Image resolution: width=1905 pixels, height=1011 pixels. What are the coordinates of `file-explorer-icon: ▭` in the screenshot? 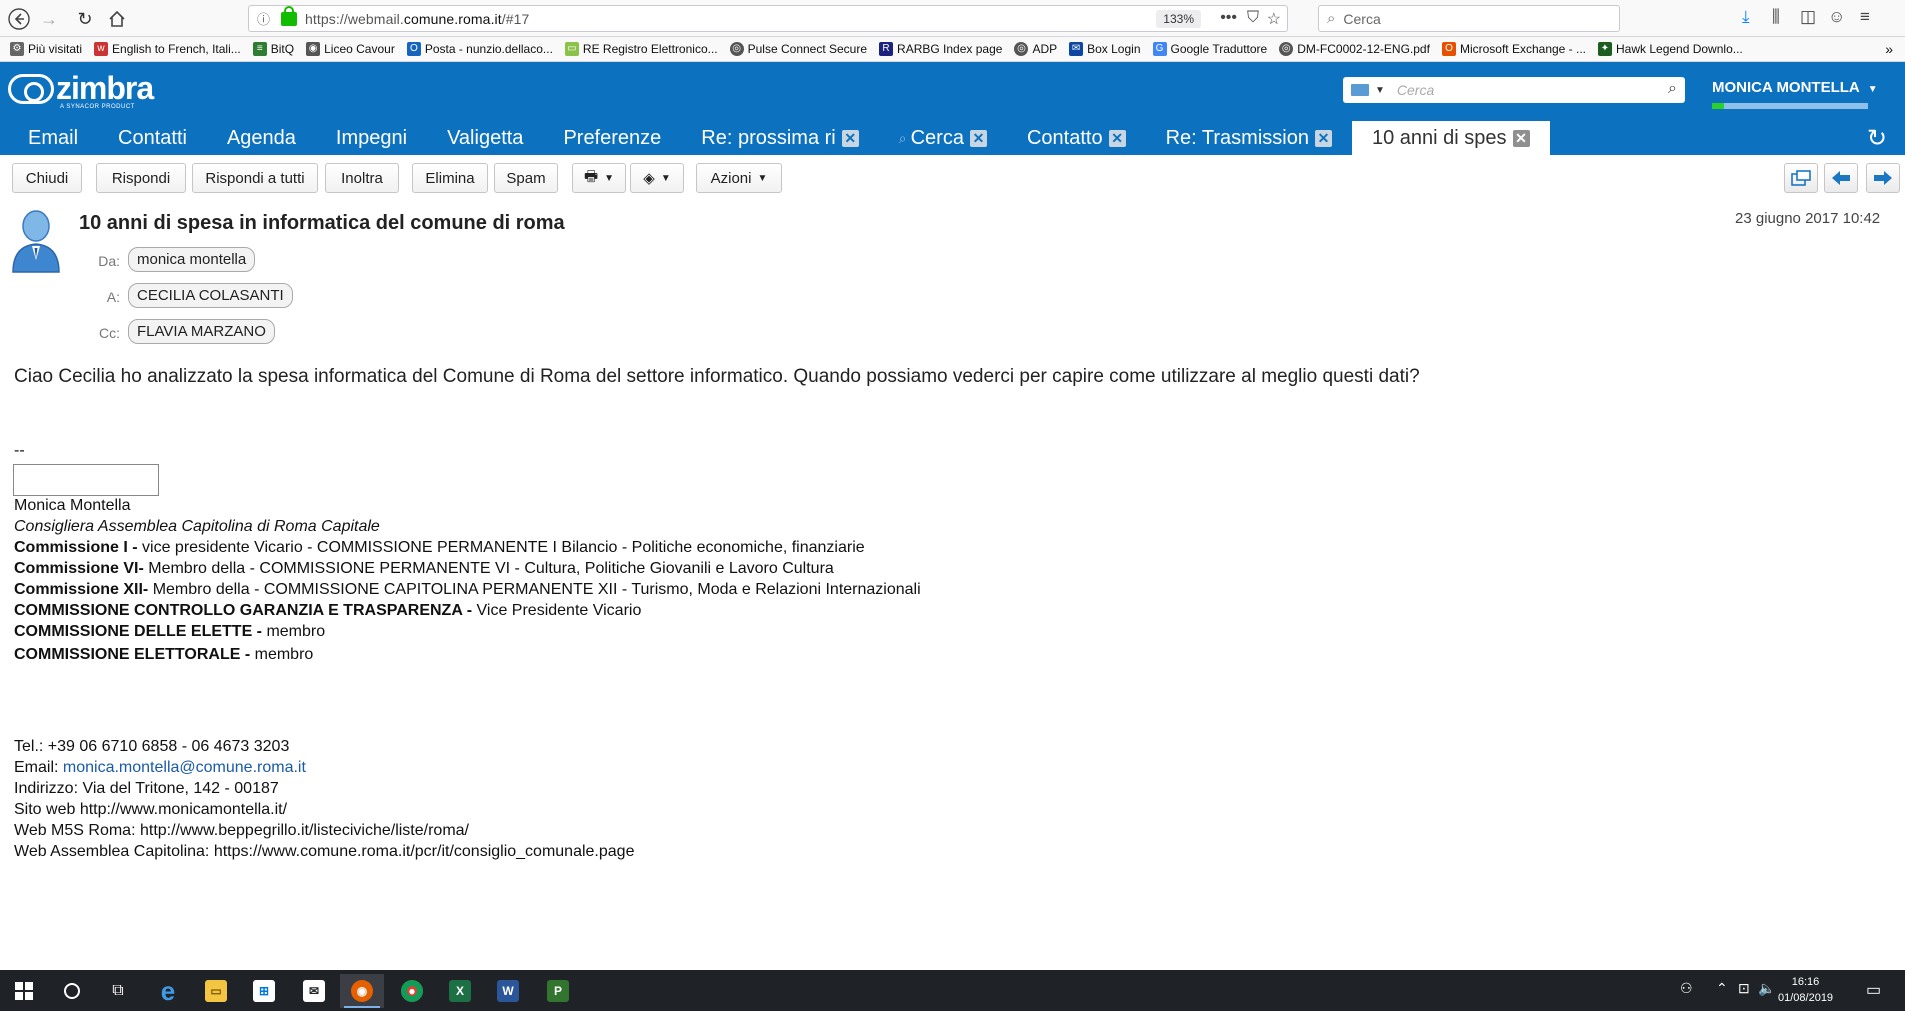 It's located at (216, 991).